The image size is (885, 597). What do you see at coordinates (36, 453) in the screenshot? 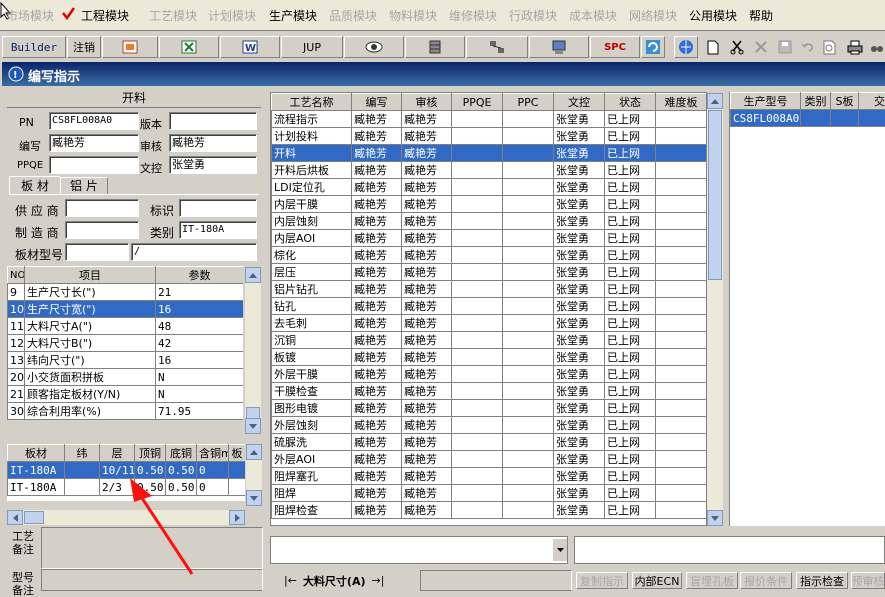
I see `boards-header: 板材` at bounding box center [36, 453].